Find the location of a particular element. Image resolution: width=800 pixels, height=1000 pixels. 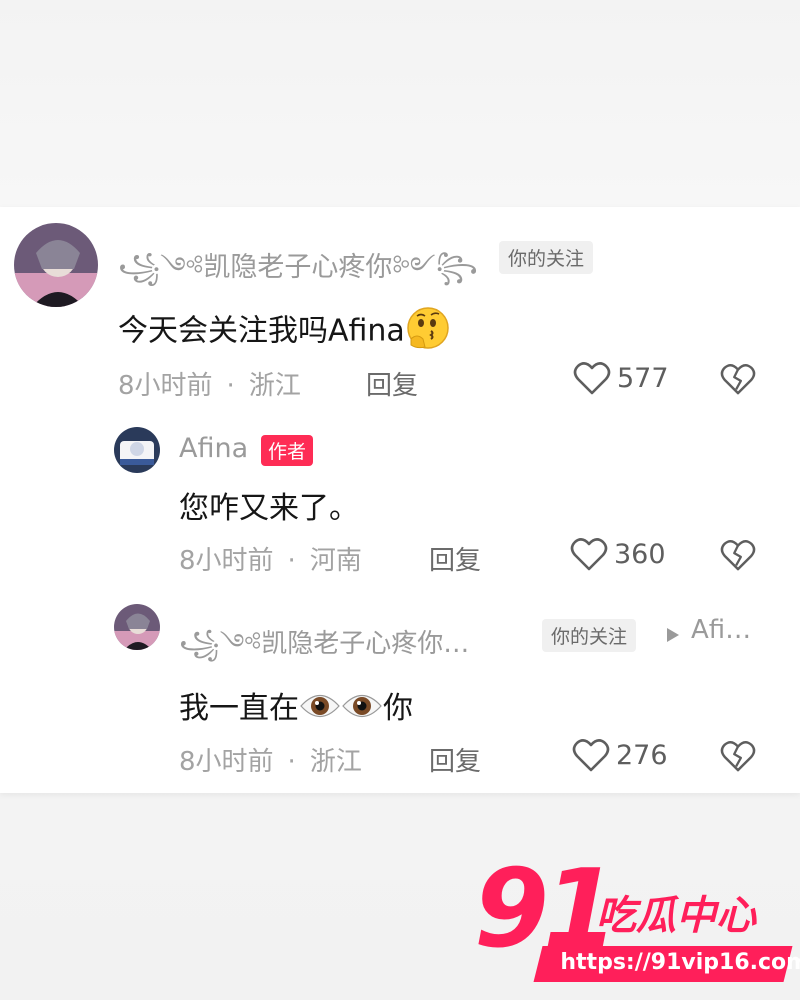

author-avatar is located at coordinates (137, 450).